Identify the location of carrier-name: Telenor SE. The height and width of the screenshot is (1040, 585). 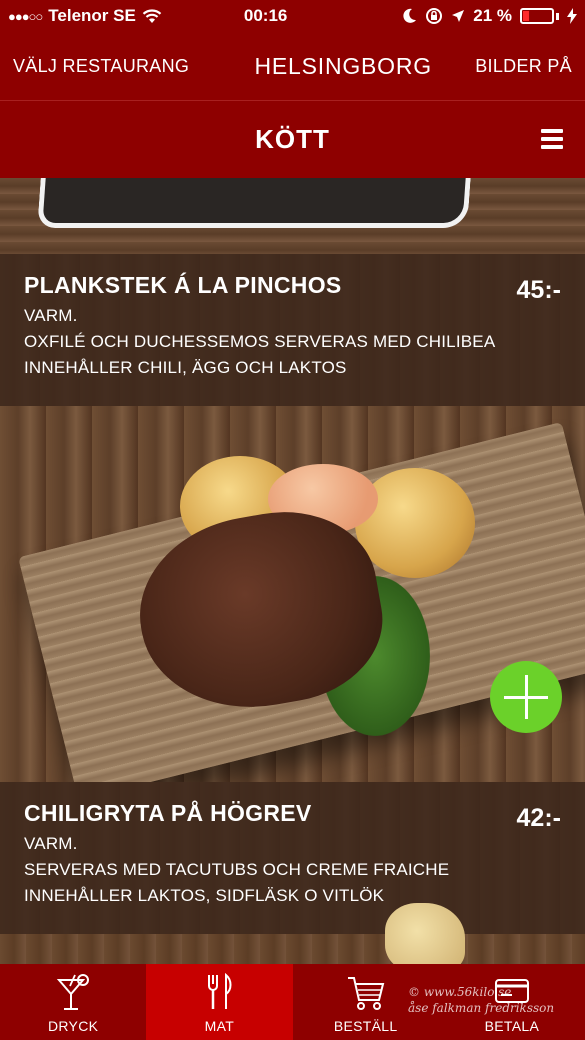
(92, 15).